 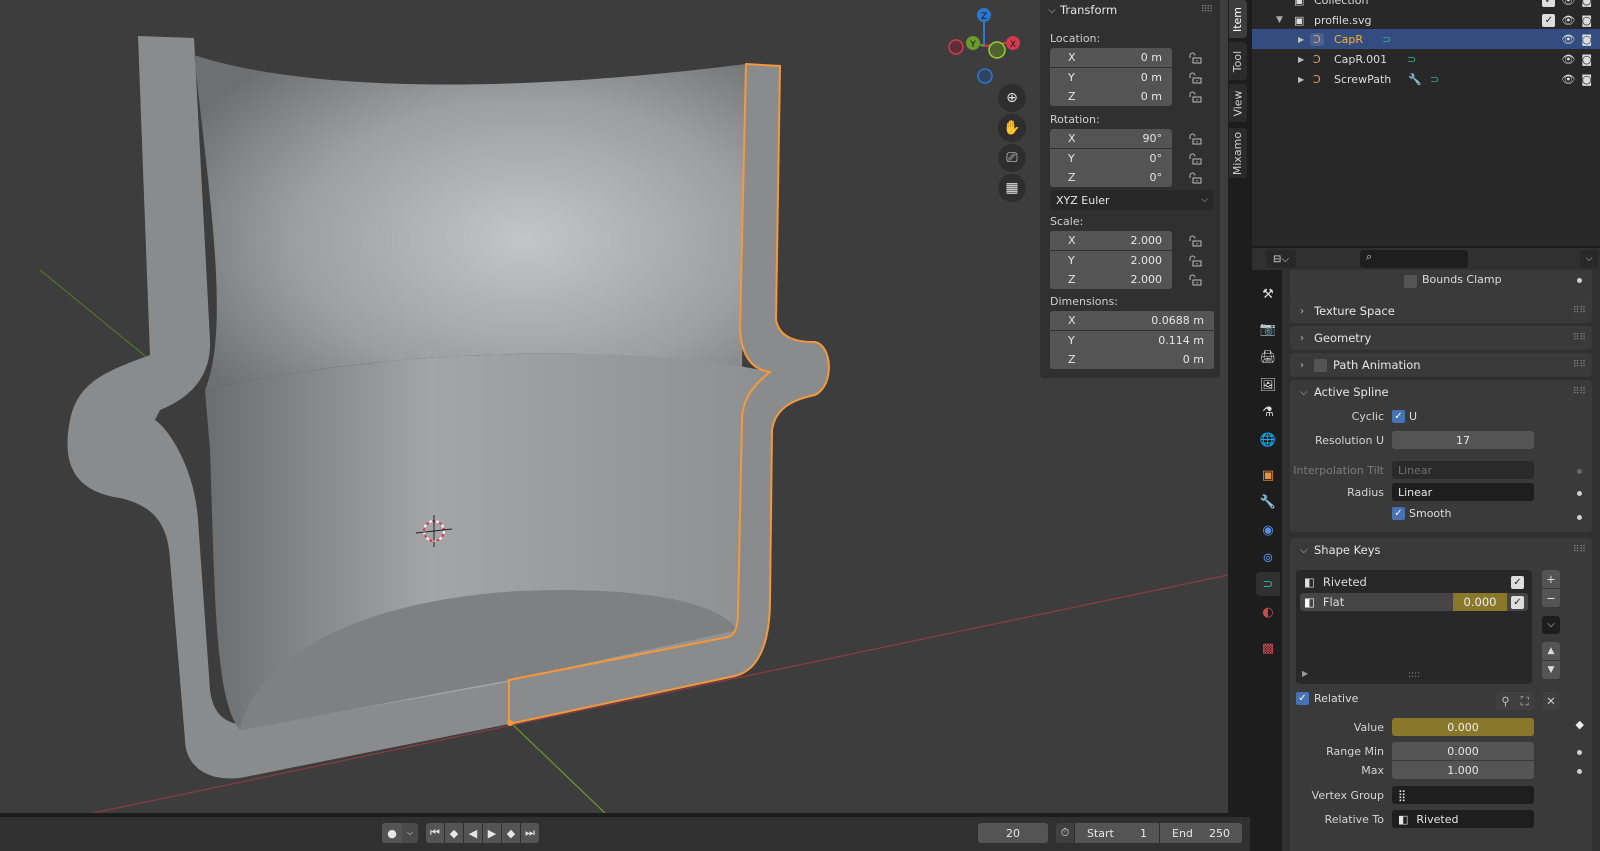 I want to click on resolution-u-field: 17, so click(x=1463, y=440).